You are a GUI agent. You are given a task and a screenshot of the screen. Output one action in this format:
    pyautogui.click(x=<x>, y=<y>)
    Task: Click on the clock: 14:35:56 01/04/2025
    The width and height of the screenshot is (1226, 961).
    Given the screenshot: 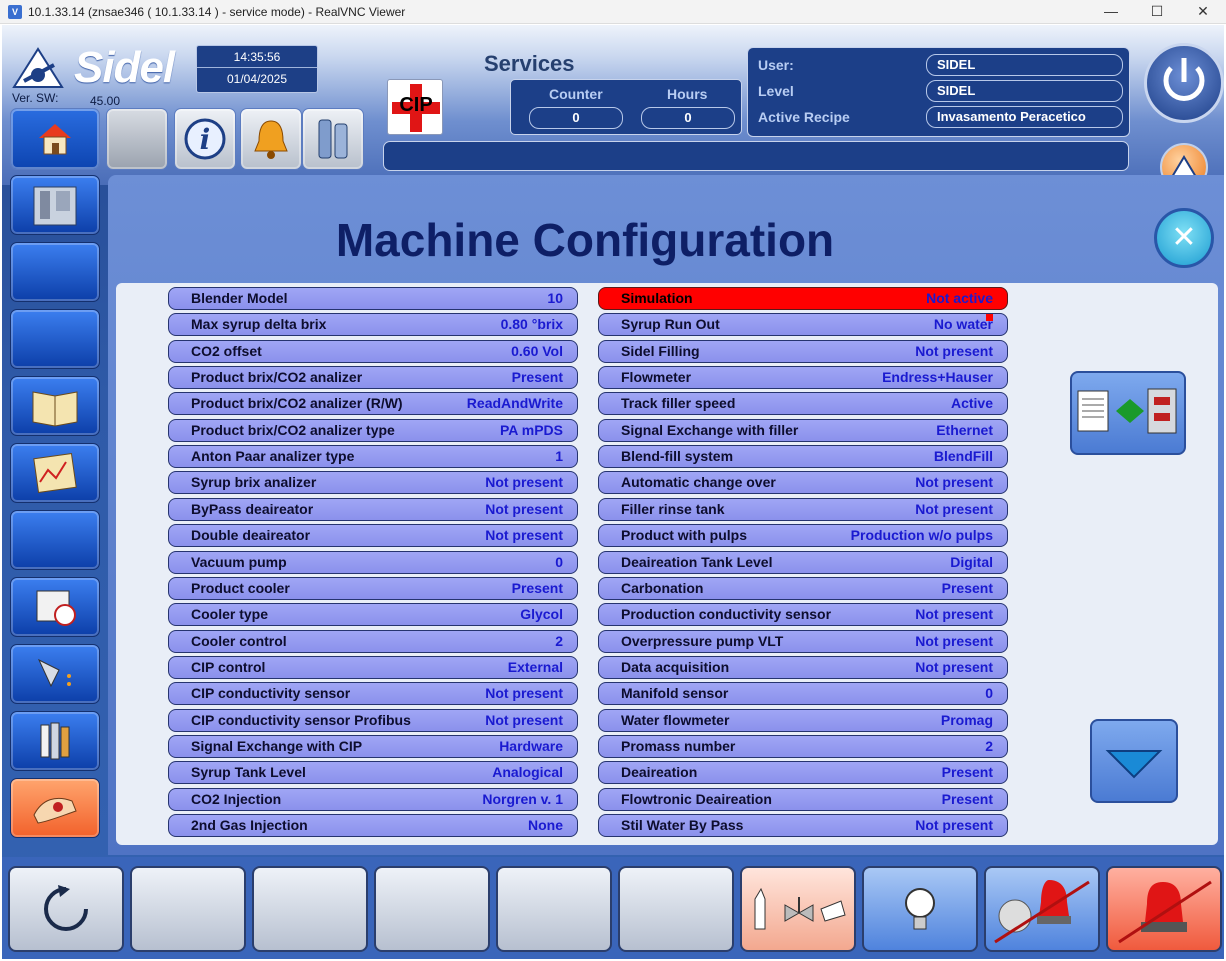 What is the action you would take?
    pyautogui.click(x=257, y=69)
    